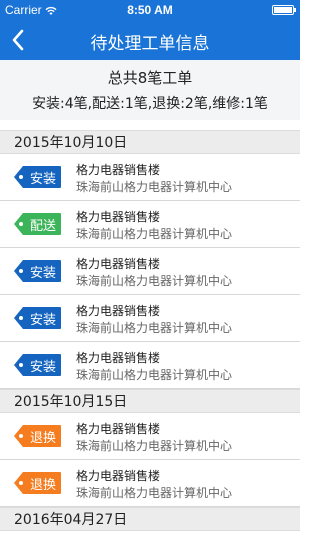 The height and width of the screenshot is (533, 320). What do you see at coordinates (150, 78) in the screenshot?
I see `summary-total: 总共8笔工单` at bounding box center [150, 78].